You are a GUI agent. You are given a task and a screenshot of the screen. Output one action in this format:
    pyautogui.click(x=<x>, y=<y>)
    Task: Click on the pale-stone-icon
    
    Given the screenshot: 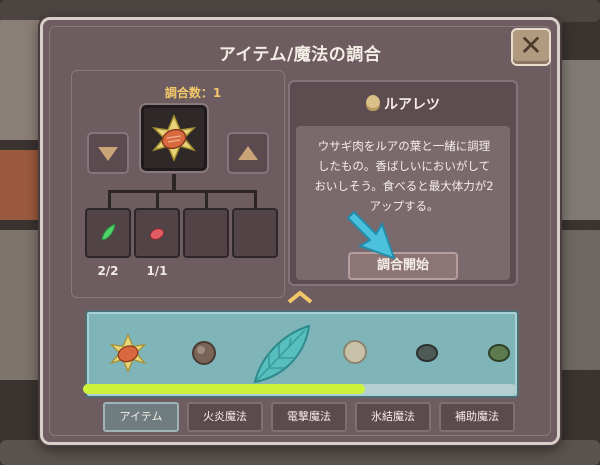 What is the action you would take?
    pyautogui.click(x=355, y=352)
    